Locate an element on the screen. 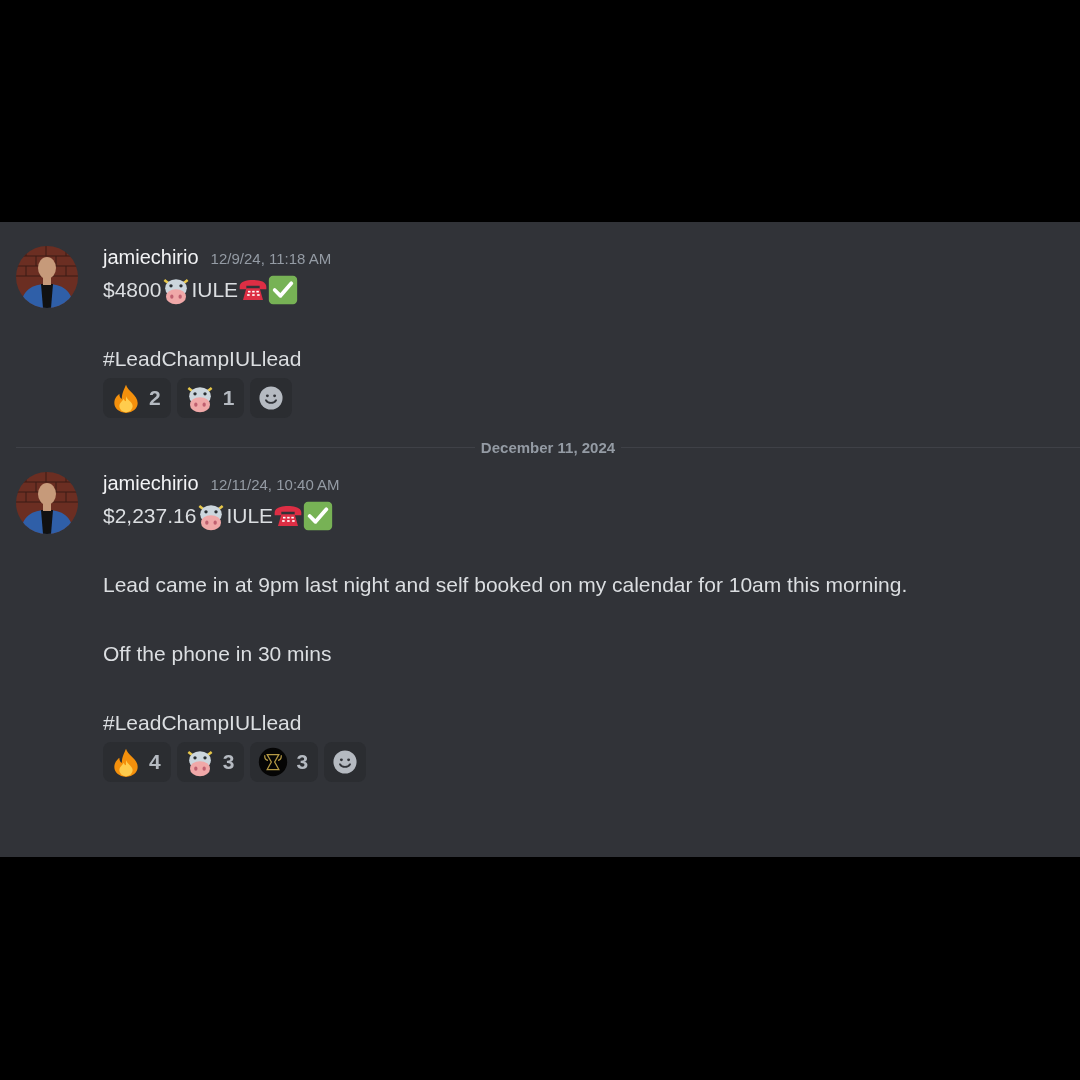 The height and width of the screenshot is (1080, 1080). trophy-icon is located at coordinates (273, 762).